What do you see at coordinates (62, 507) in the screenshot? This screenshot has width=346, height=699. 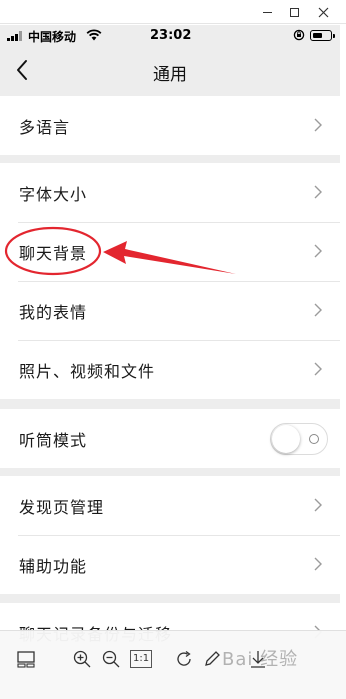 I see `settings-item-label: 发现页管理` at bounding box center [62, 507].